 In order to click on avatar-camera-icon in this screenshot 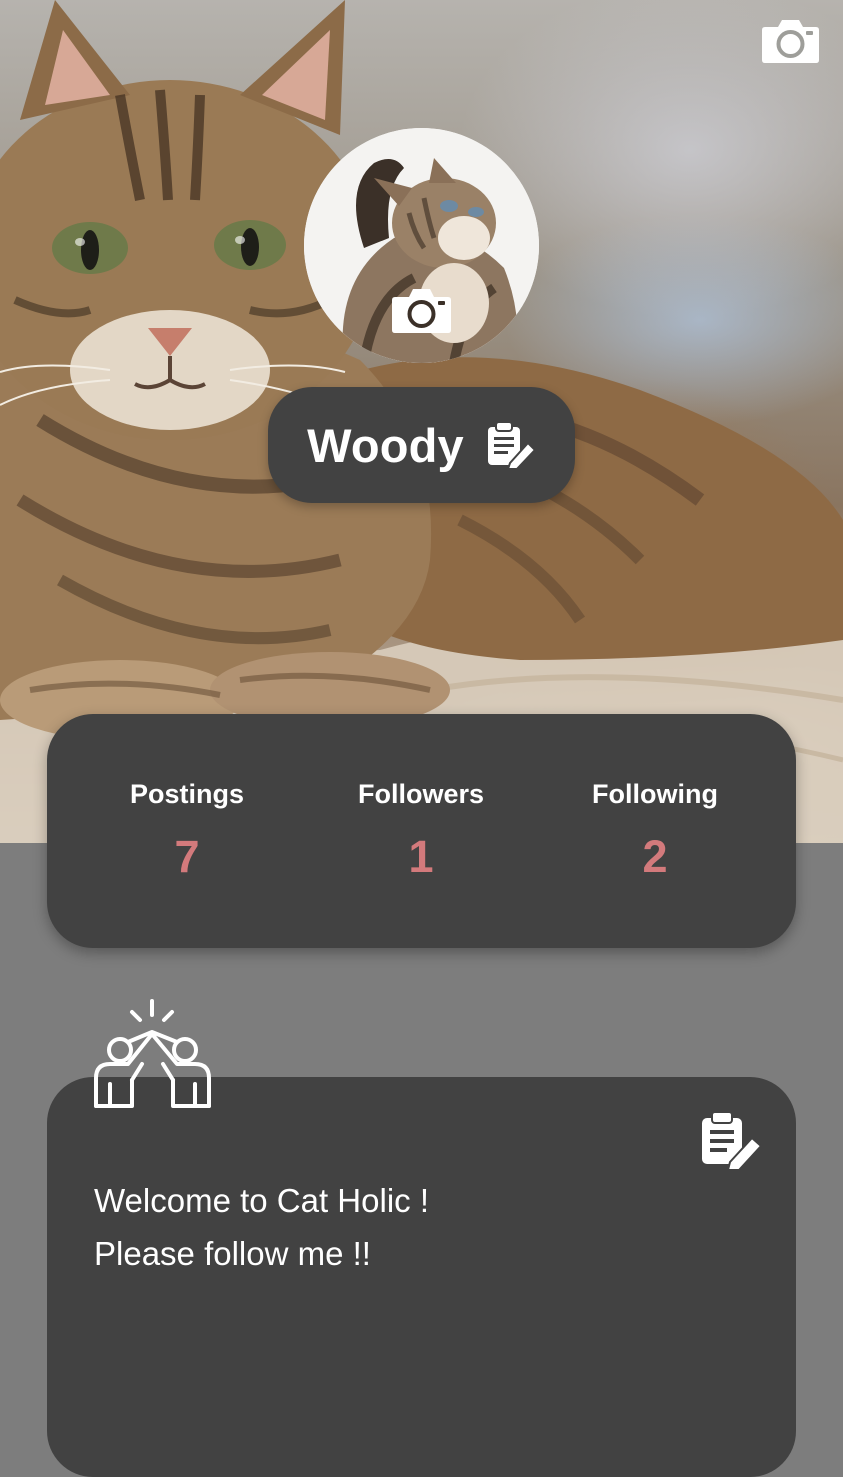, I will do `click(421, 310)`.